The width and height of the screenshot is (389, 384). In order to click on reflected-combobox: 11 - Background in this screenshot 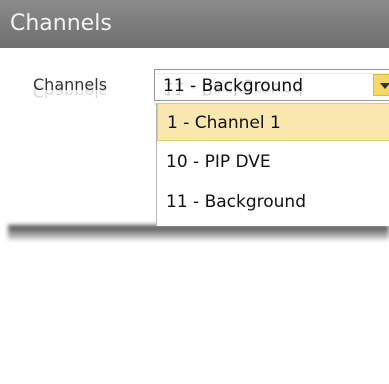, I will do `click(271, 89)`.